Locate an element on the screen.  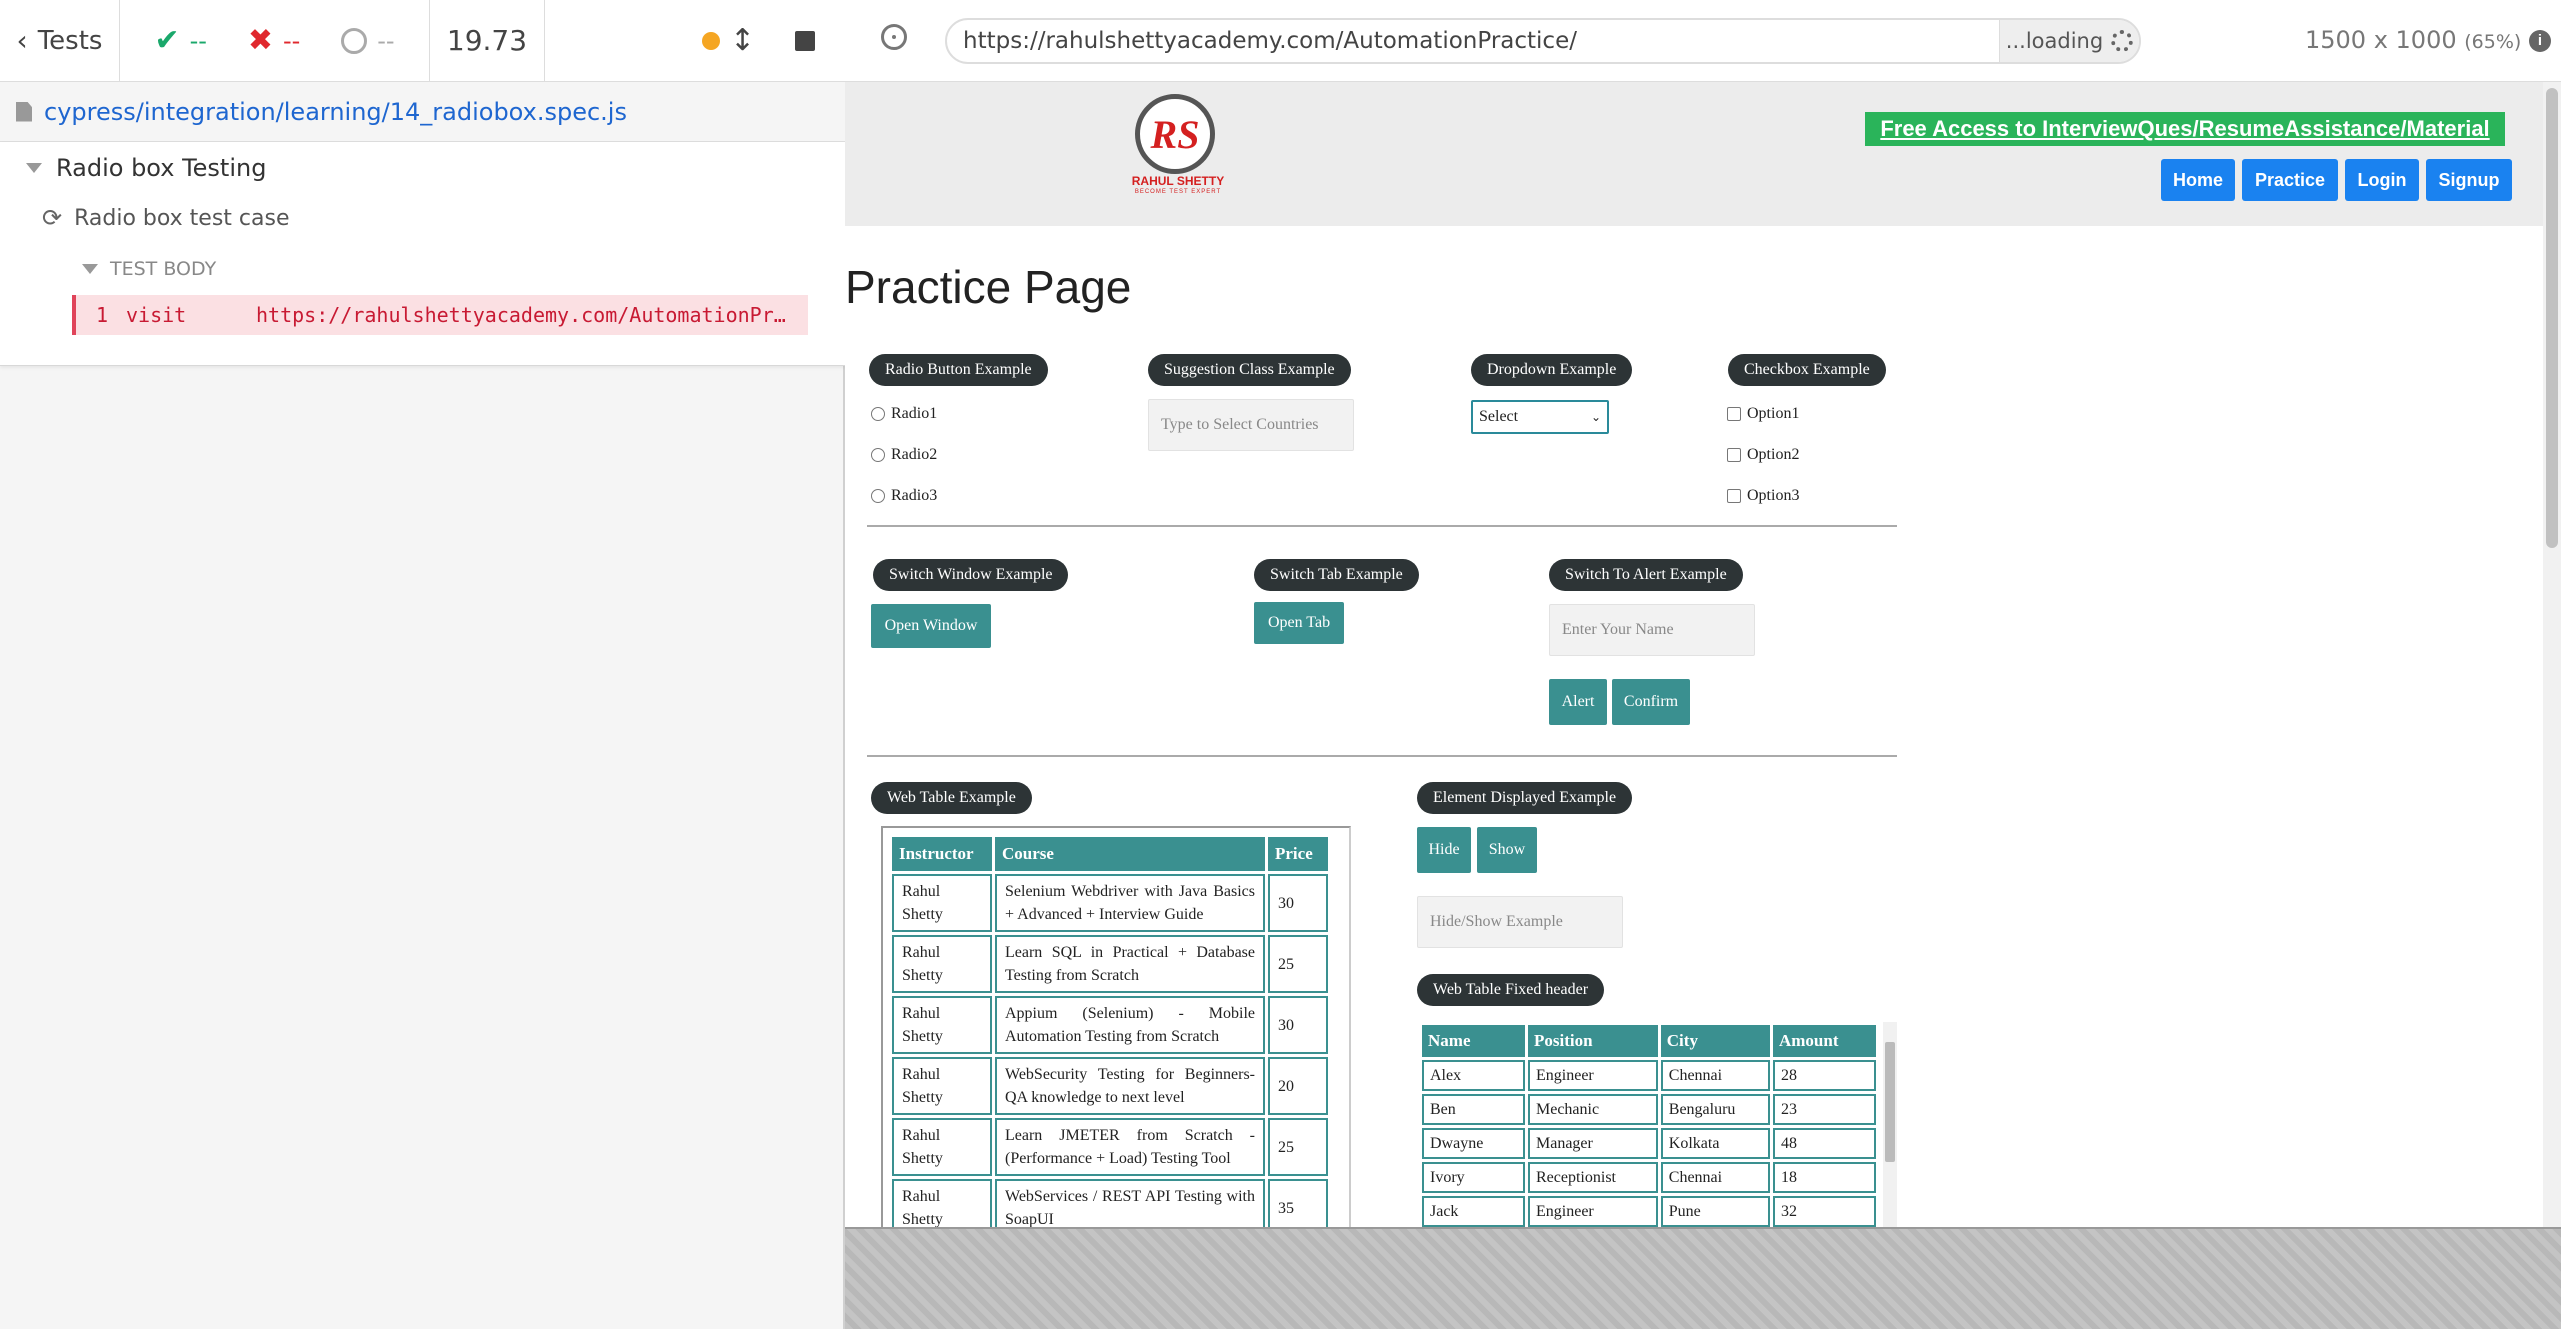
loading-indicator: ...loading is located at coordinates (2069, 41).